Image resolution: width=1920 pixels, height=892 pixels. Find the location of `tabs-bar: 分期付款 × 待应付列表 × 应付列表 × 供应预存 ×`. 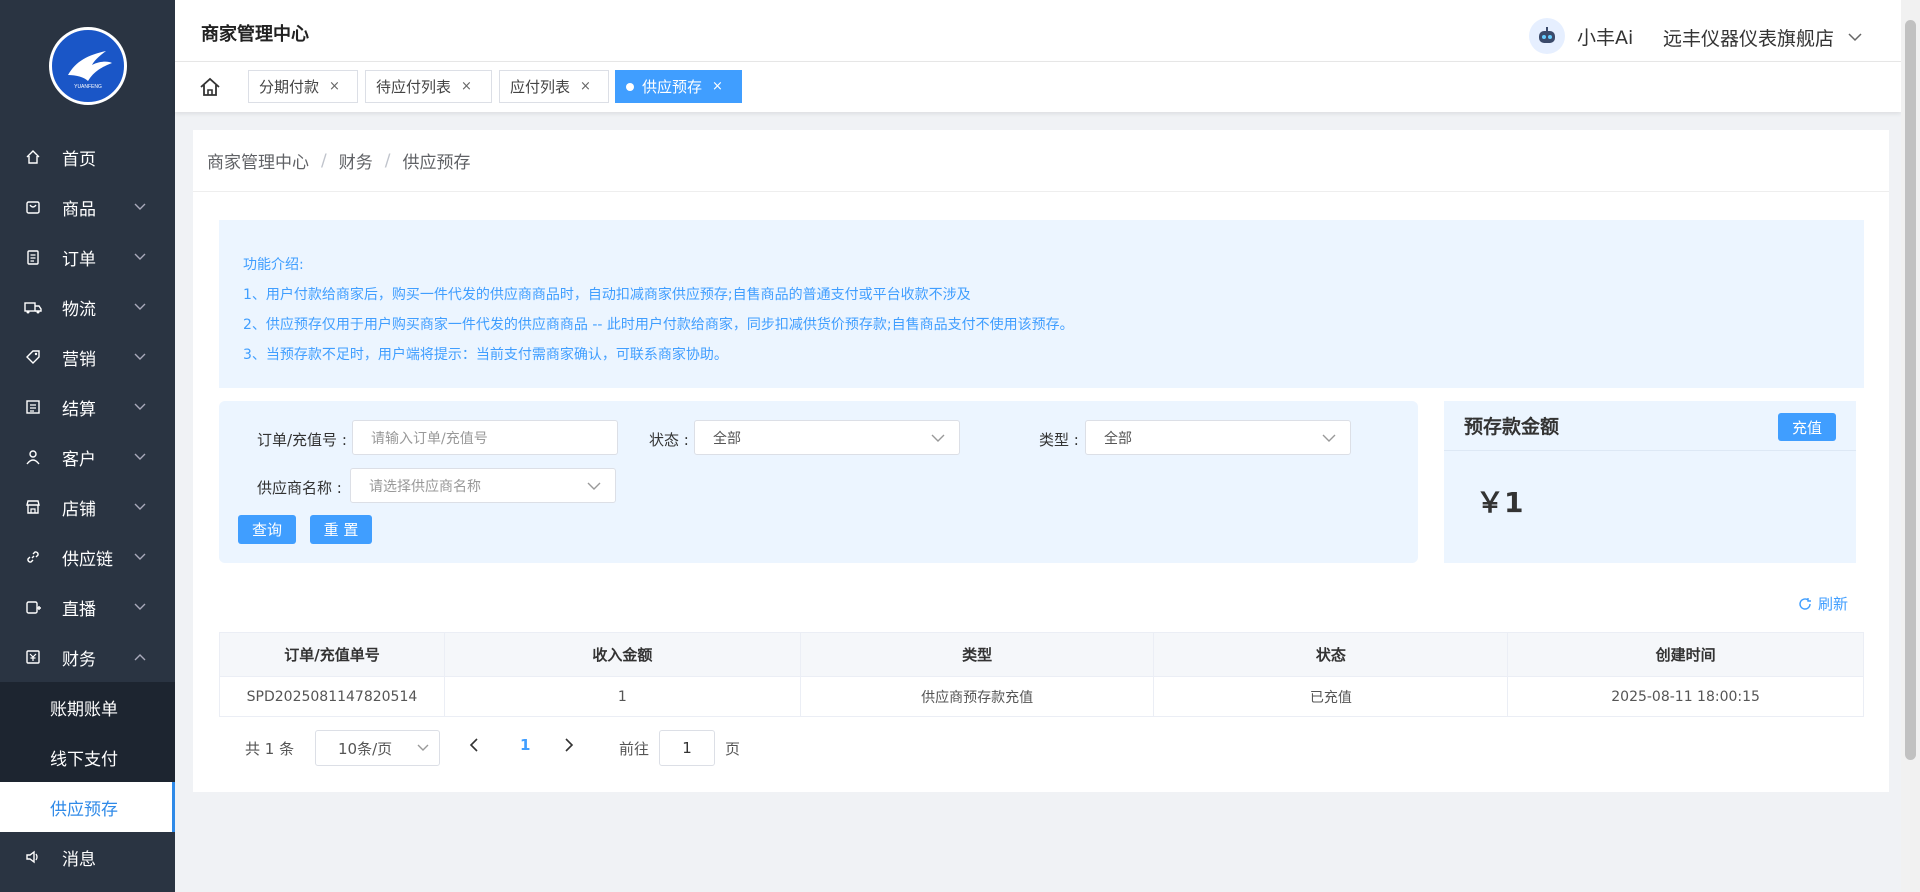

tabs-bar: 分期付款 × 待应付列表 × 应付列表 × 供应预存 × is located at coordinates (1038, 87).